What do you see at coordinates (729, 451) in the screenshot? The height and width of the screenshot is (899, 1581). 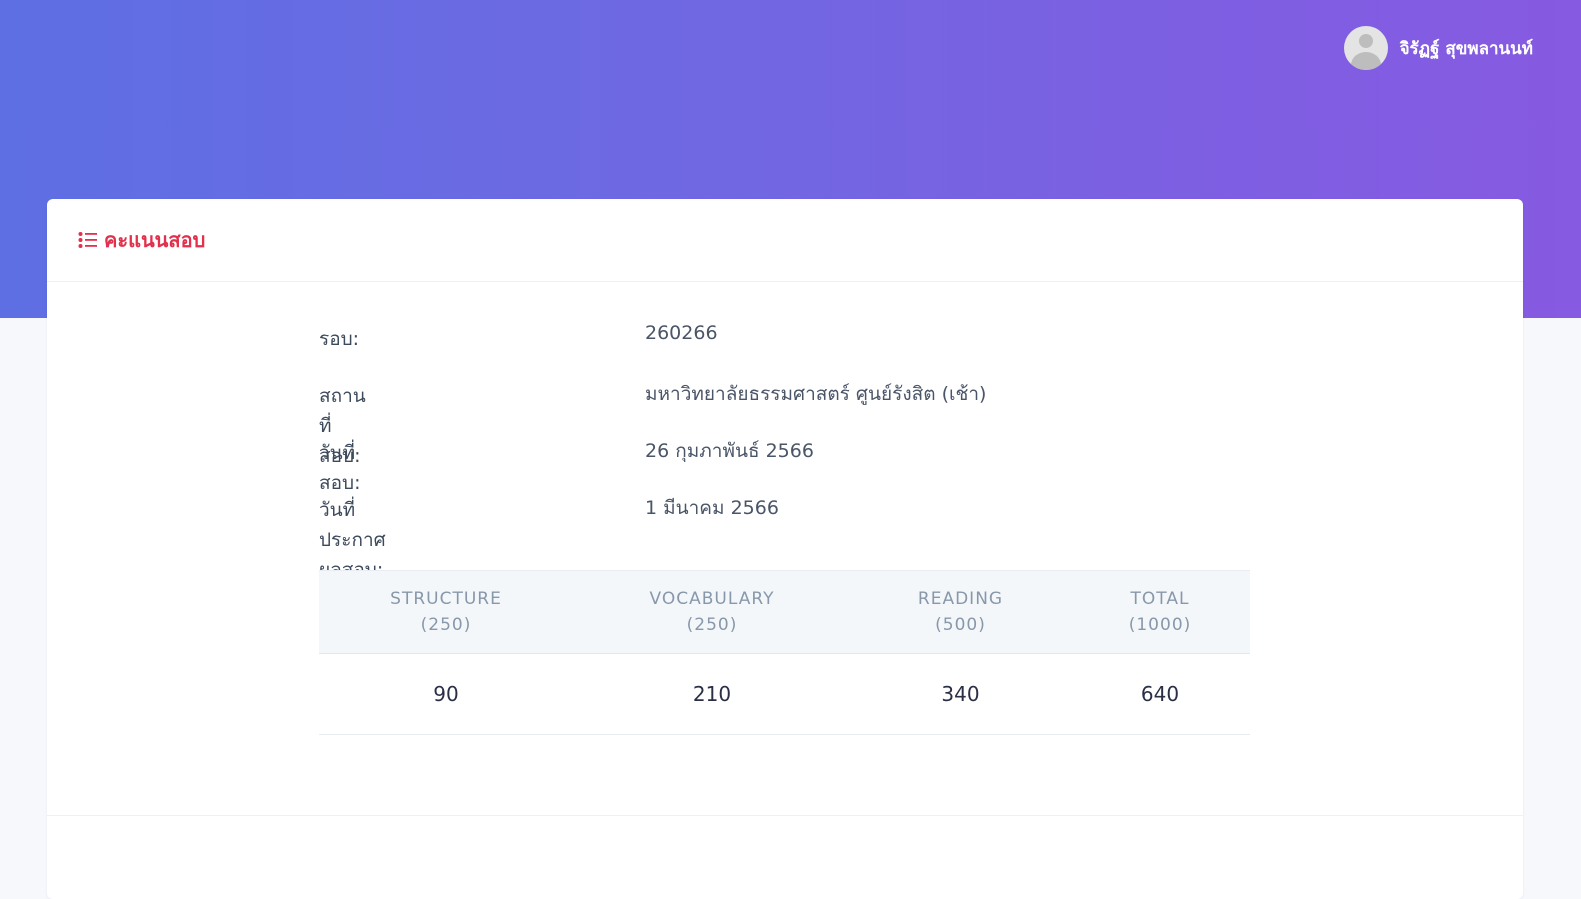 I see `exam-date-value: 26 กุมภาพันธ์ 2566` at bounding box center [729, 451].